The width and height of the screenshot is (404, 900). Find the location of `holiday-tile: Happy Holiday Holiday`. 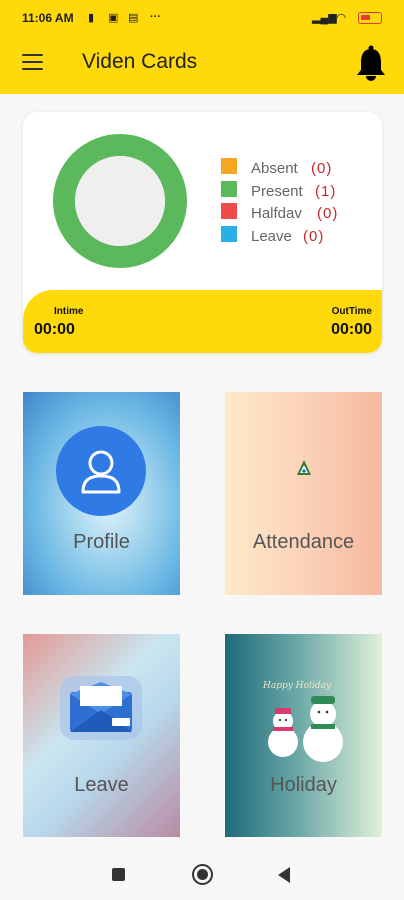

holiday-tile: Happy Holiday Holiday is located at coordinates (303, 735).